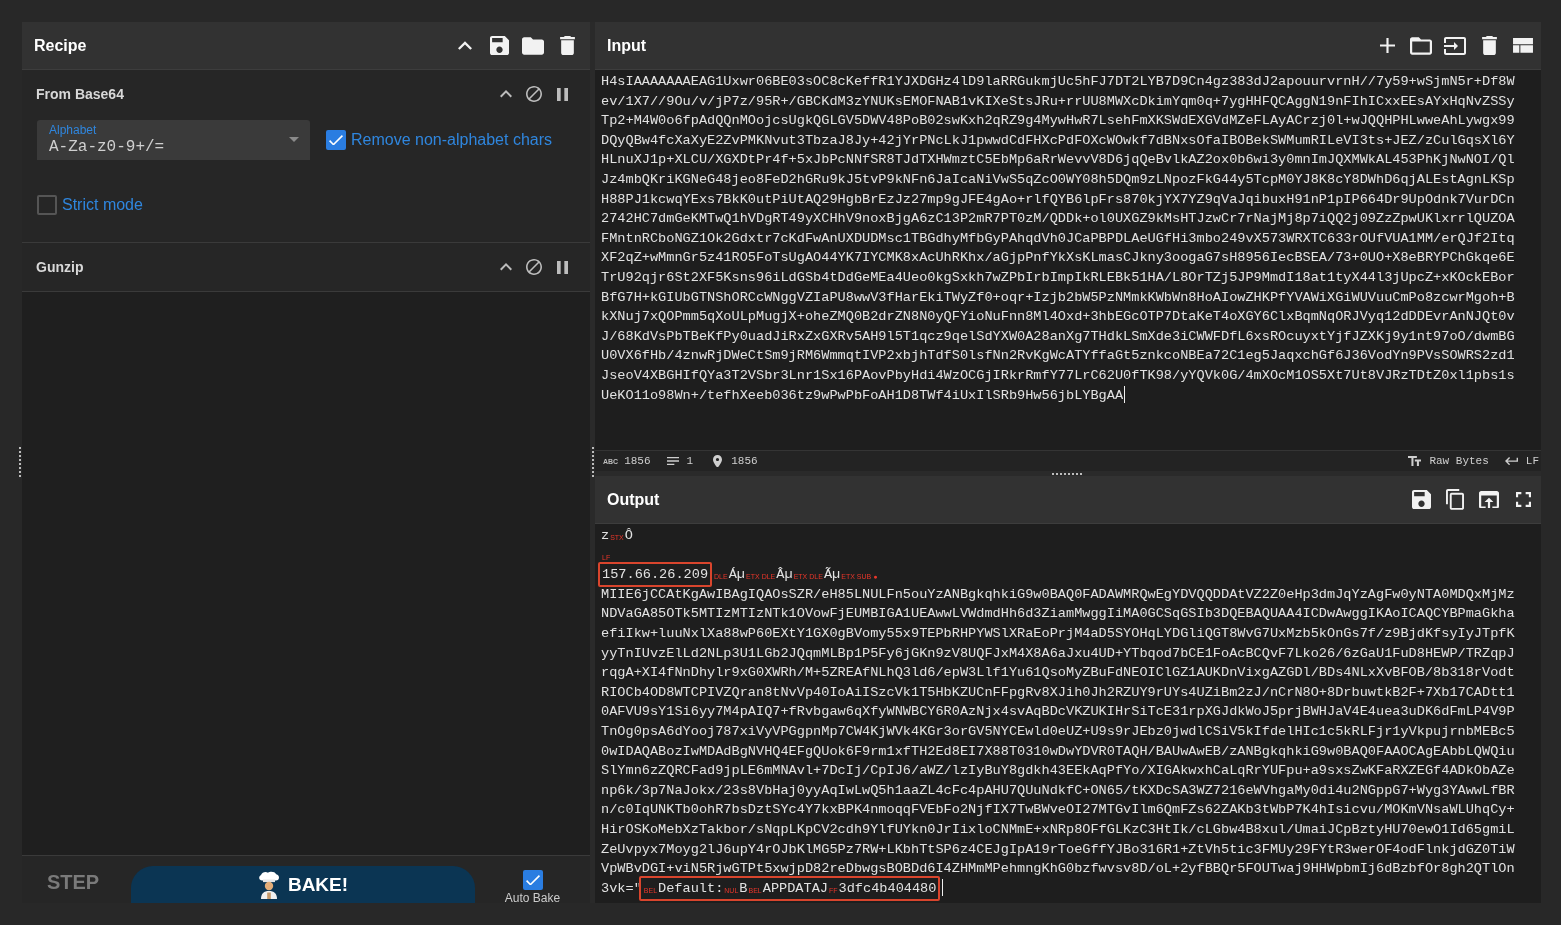  What do you see at coordinates (887, 888) in the screenshot?
I see `output-text: 3dfc4b404480` at bounding box center [887, 888].